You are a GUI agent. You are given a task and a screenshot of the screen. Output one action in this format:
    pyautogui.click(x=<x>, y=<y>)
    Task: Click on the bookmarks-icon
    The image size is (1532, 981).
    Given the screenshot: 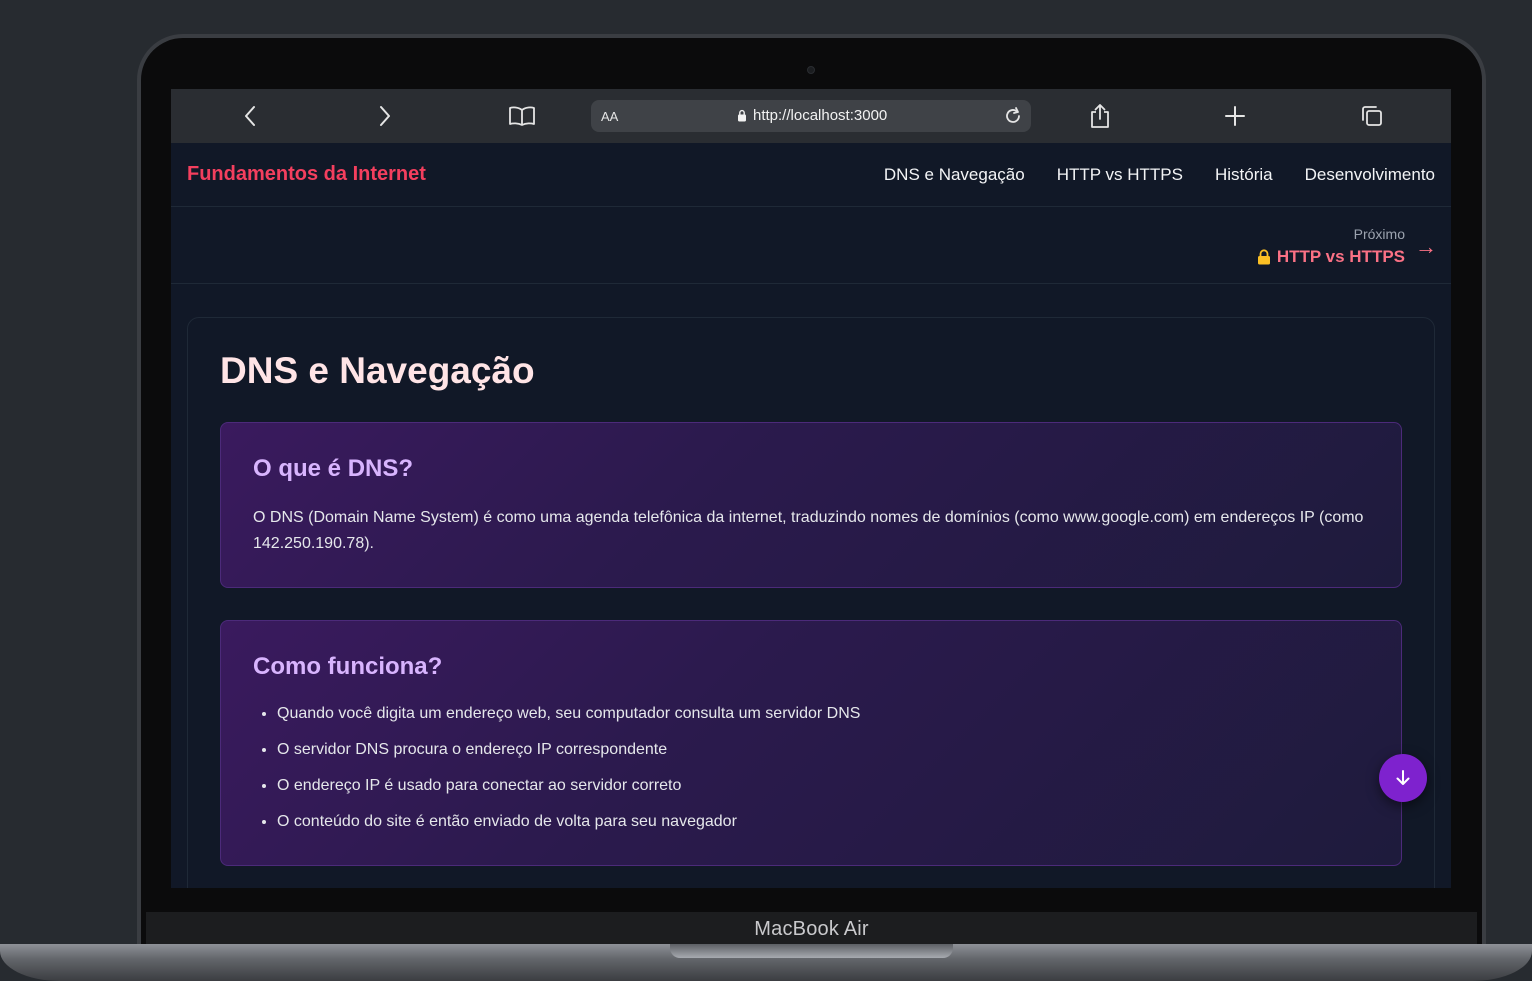 What is the action you would take?
    pyautogui.click(x=522, y=116)
    